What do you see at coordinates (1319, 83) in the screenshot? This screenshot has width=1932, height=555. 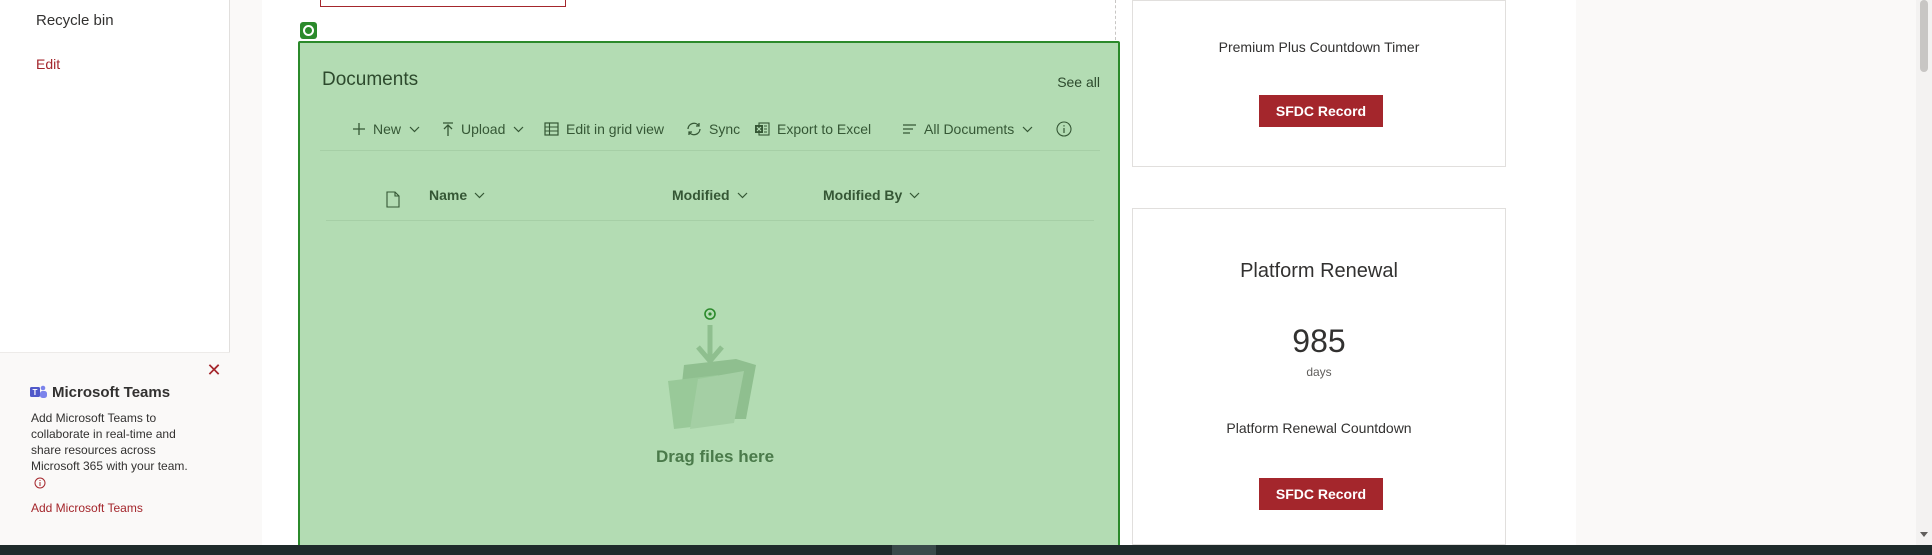 I see `countdown-card-premium: Premium Plus Countdown Timer SFDC Record` at bounding box center [1319, 83].